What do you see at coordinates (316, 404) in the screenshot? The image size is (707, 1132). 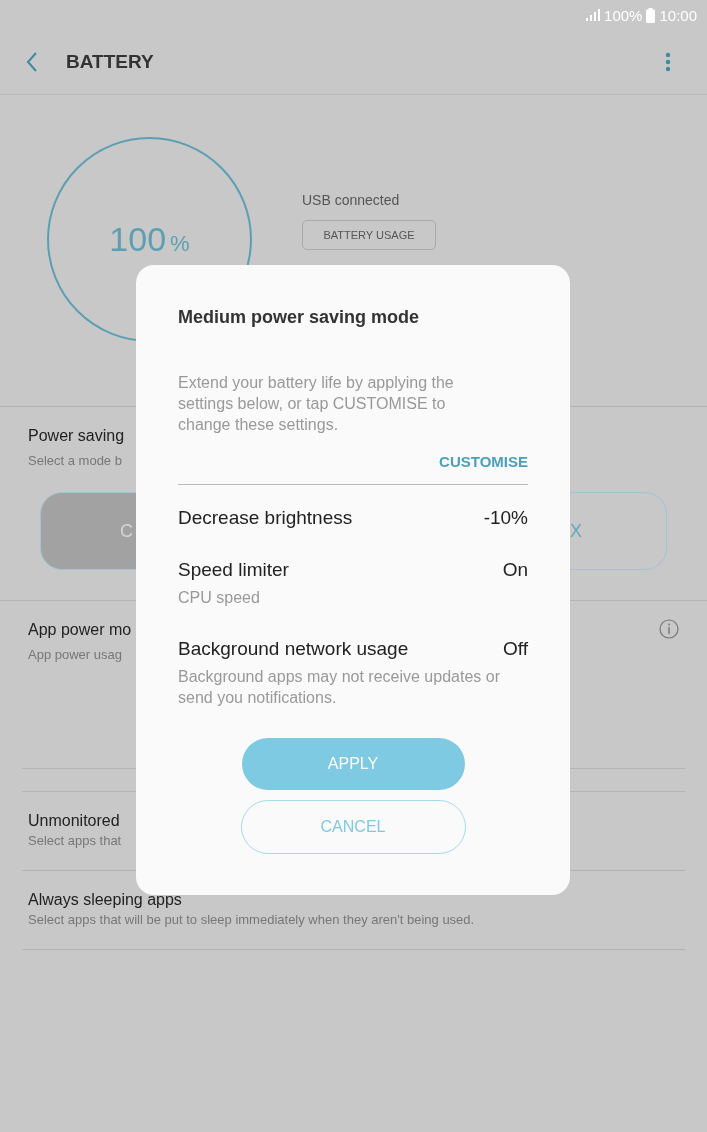 I see `dialog-description: Extend your battery life by applying the settings below, or tap CUSTOMISE to change these settings.` at bounding box center [316, 404].